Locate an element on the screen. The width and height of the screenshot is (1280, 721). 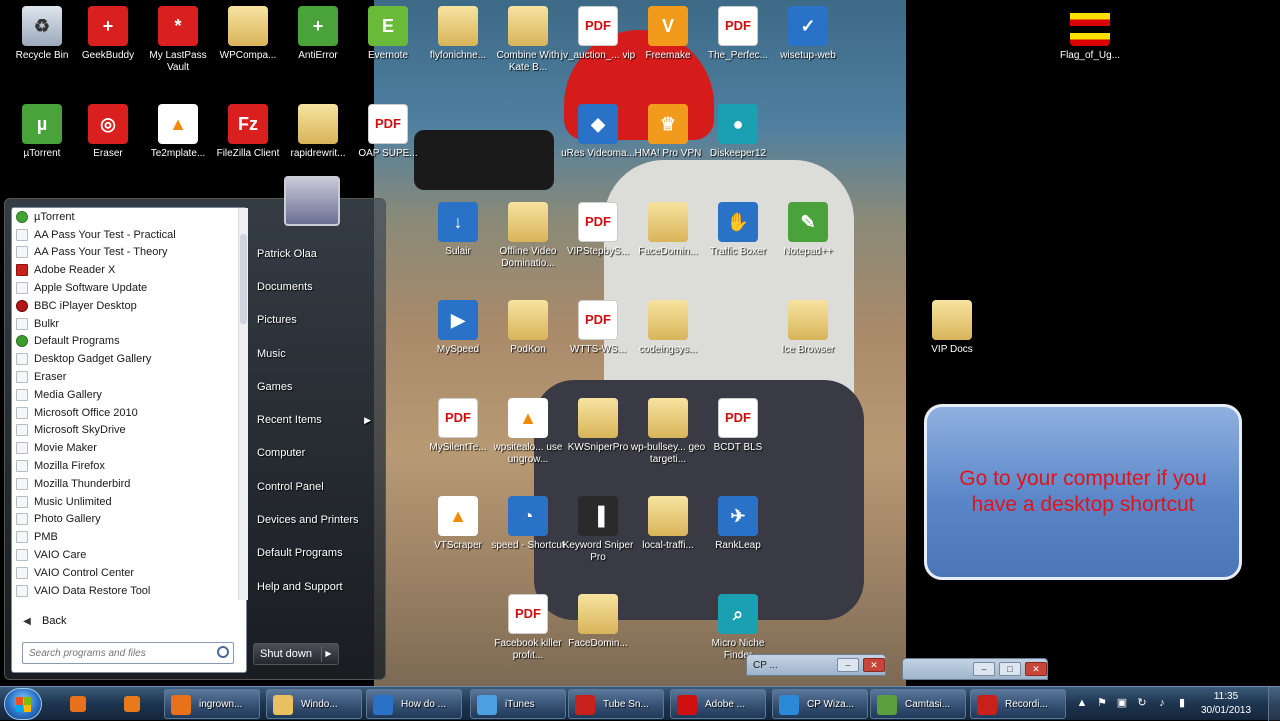
program-list-item: Default Programs is located at coordinates (125, 342).